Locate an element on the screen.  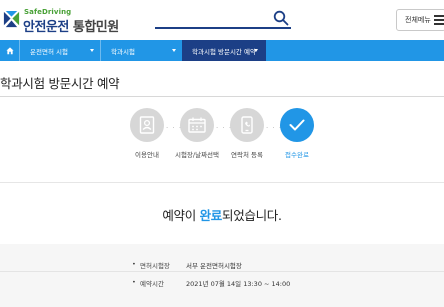
site-logo: SafeDriving 안전운전 통합민원 is located at coordinates (67, 21).